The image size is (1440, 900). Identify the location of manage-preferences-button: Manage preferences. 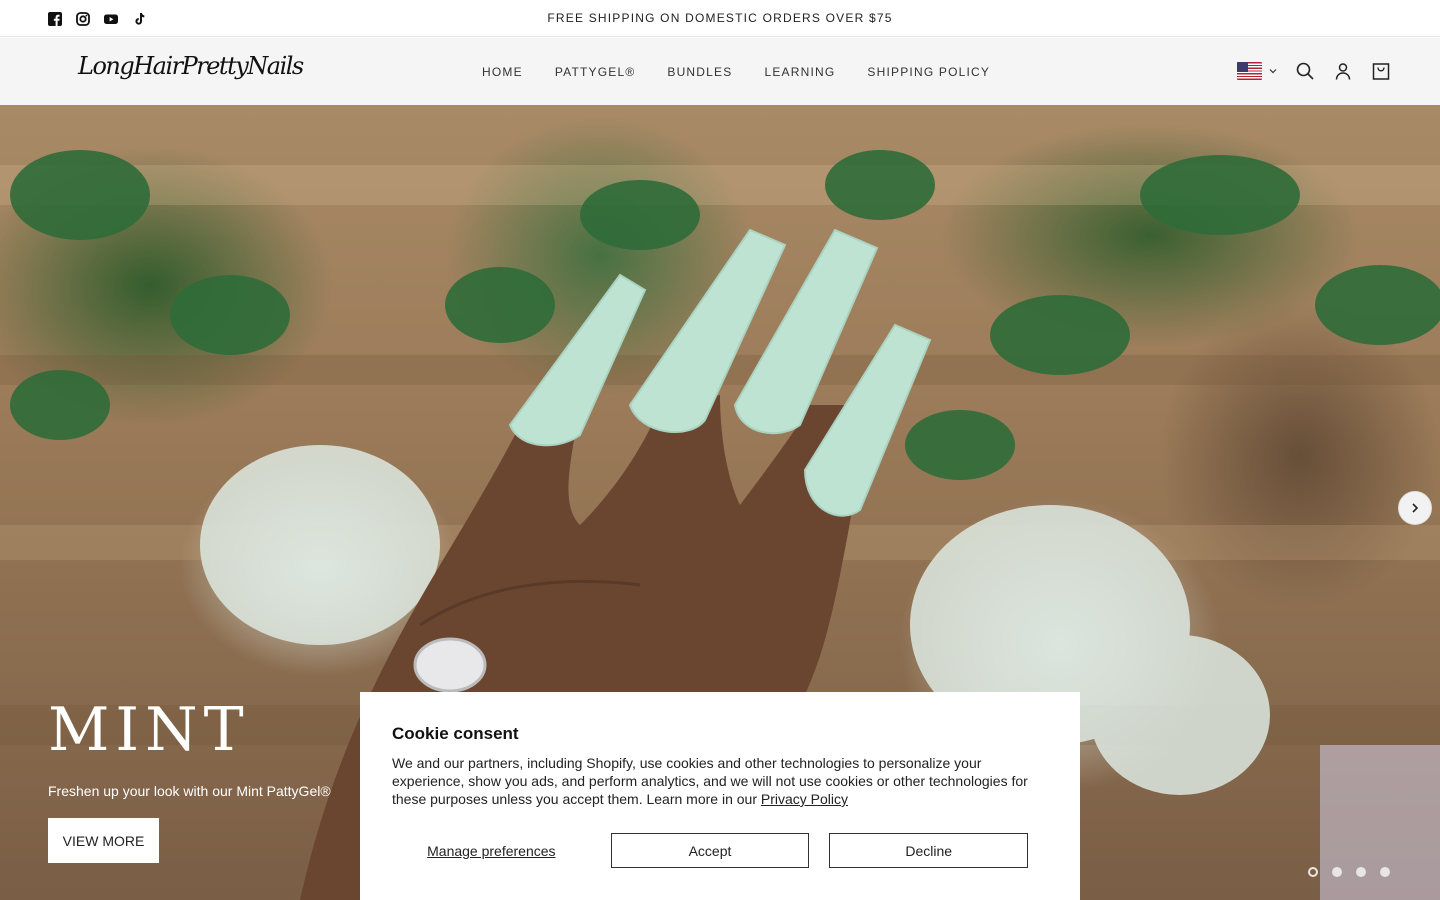
(491, 850).